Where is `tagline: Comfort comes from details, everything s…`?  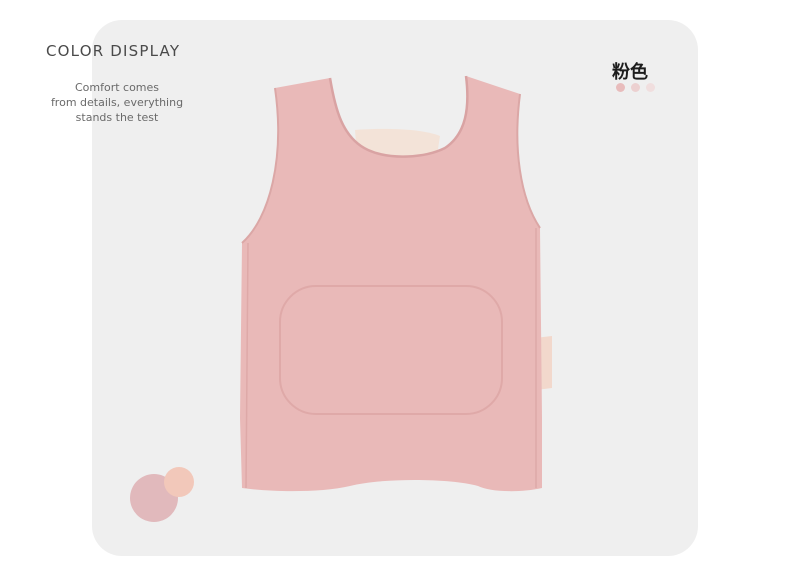
tagline: Comfort comes from details, everything s… is located at coordinates (117, 102).